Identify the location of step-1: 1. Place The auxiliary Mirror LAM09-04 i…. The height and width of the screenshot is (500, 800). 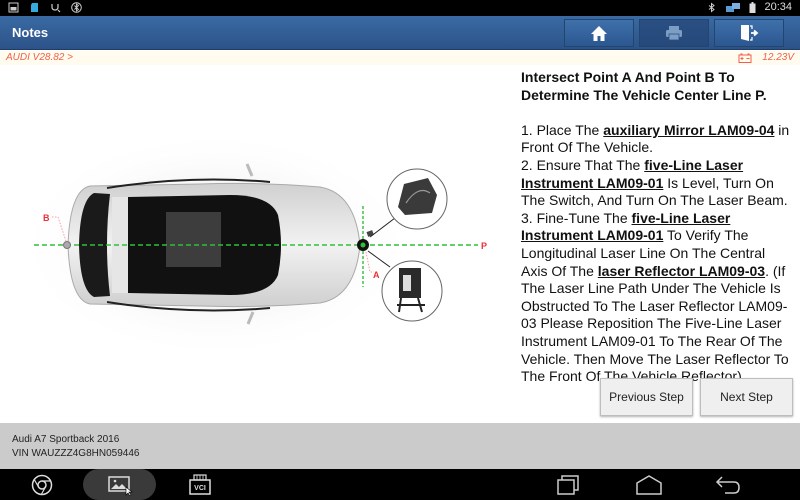
(656, 139).